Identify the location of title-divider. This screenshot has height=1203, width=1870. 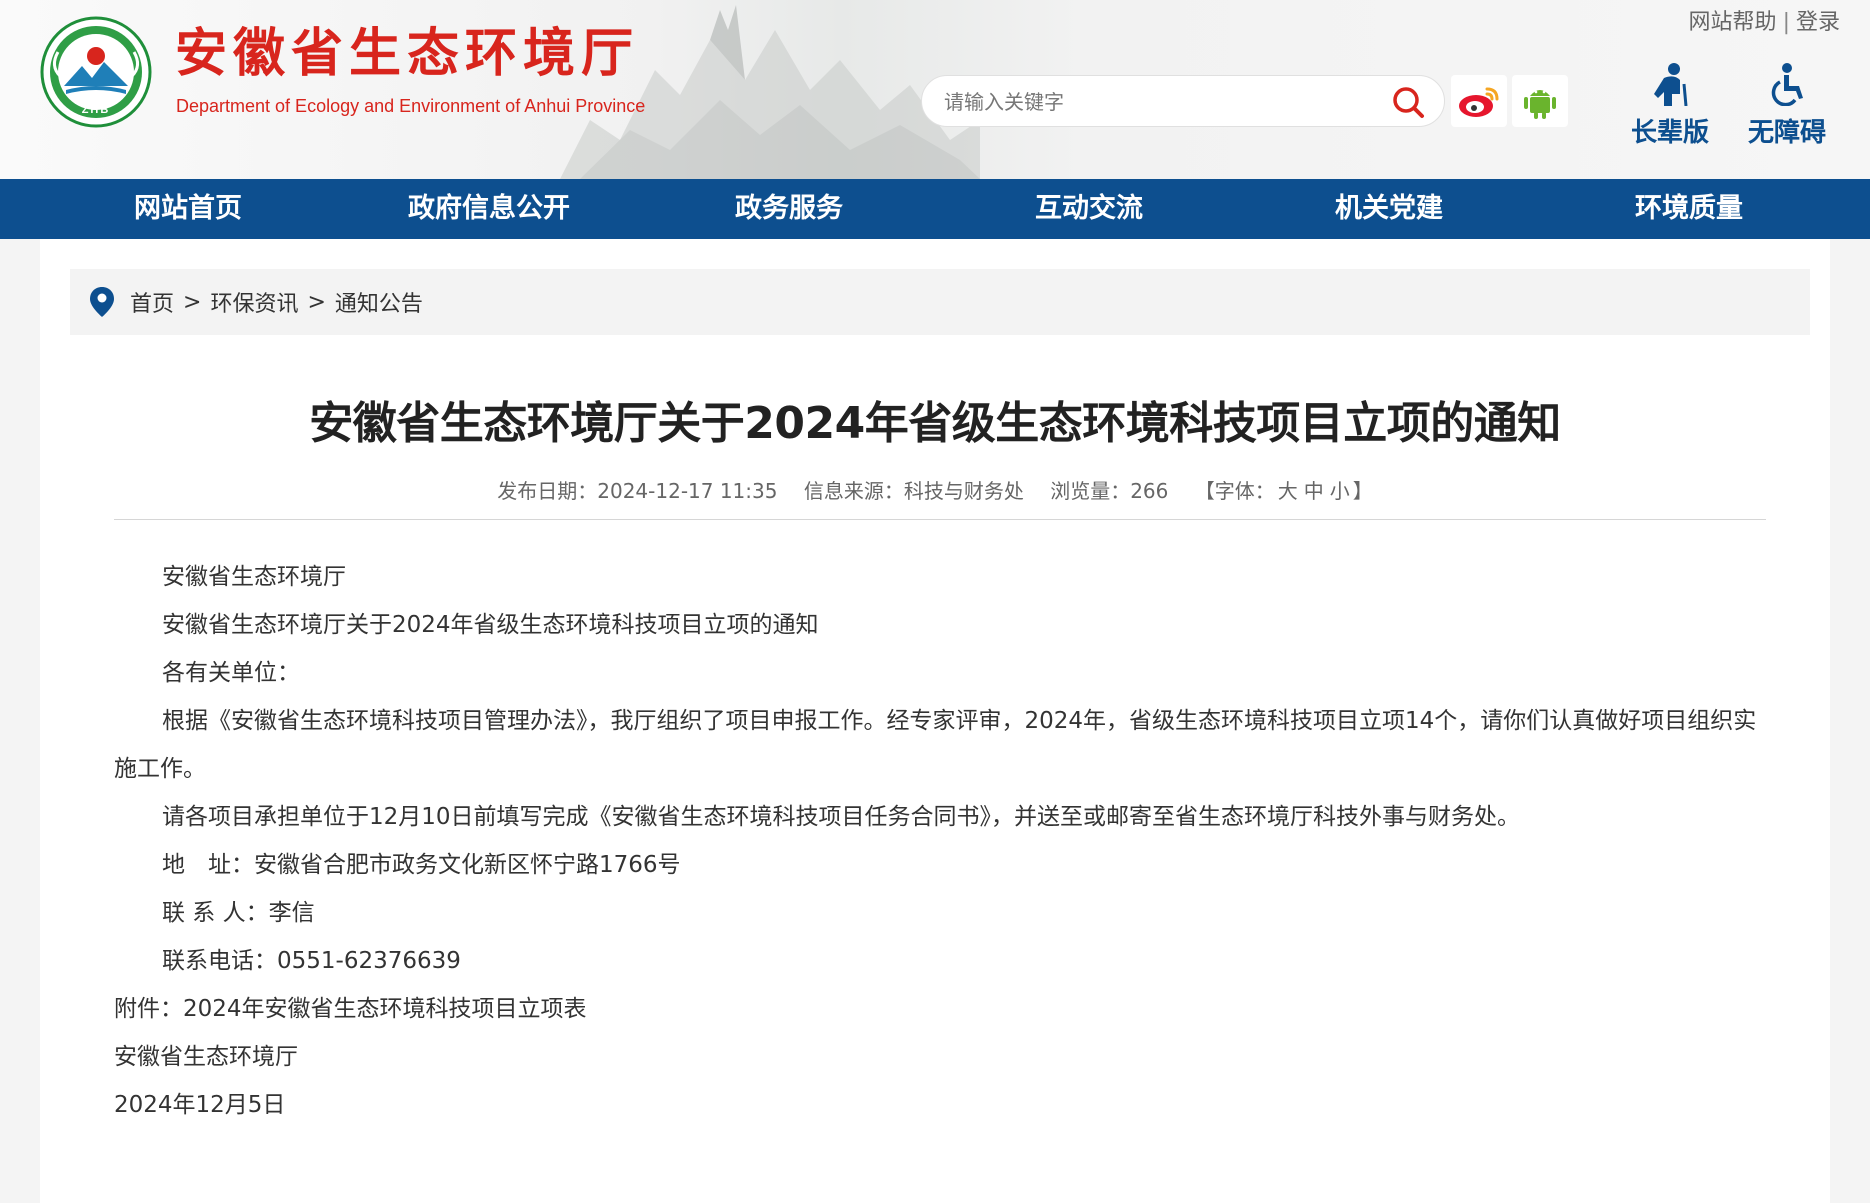
(940, 519).